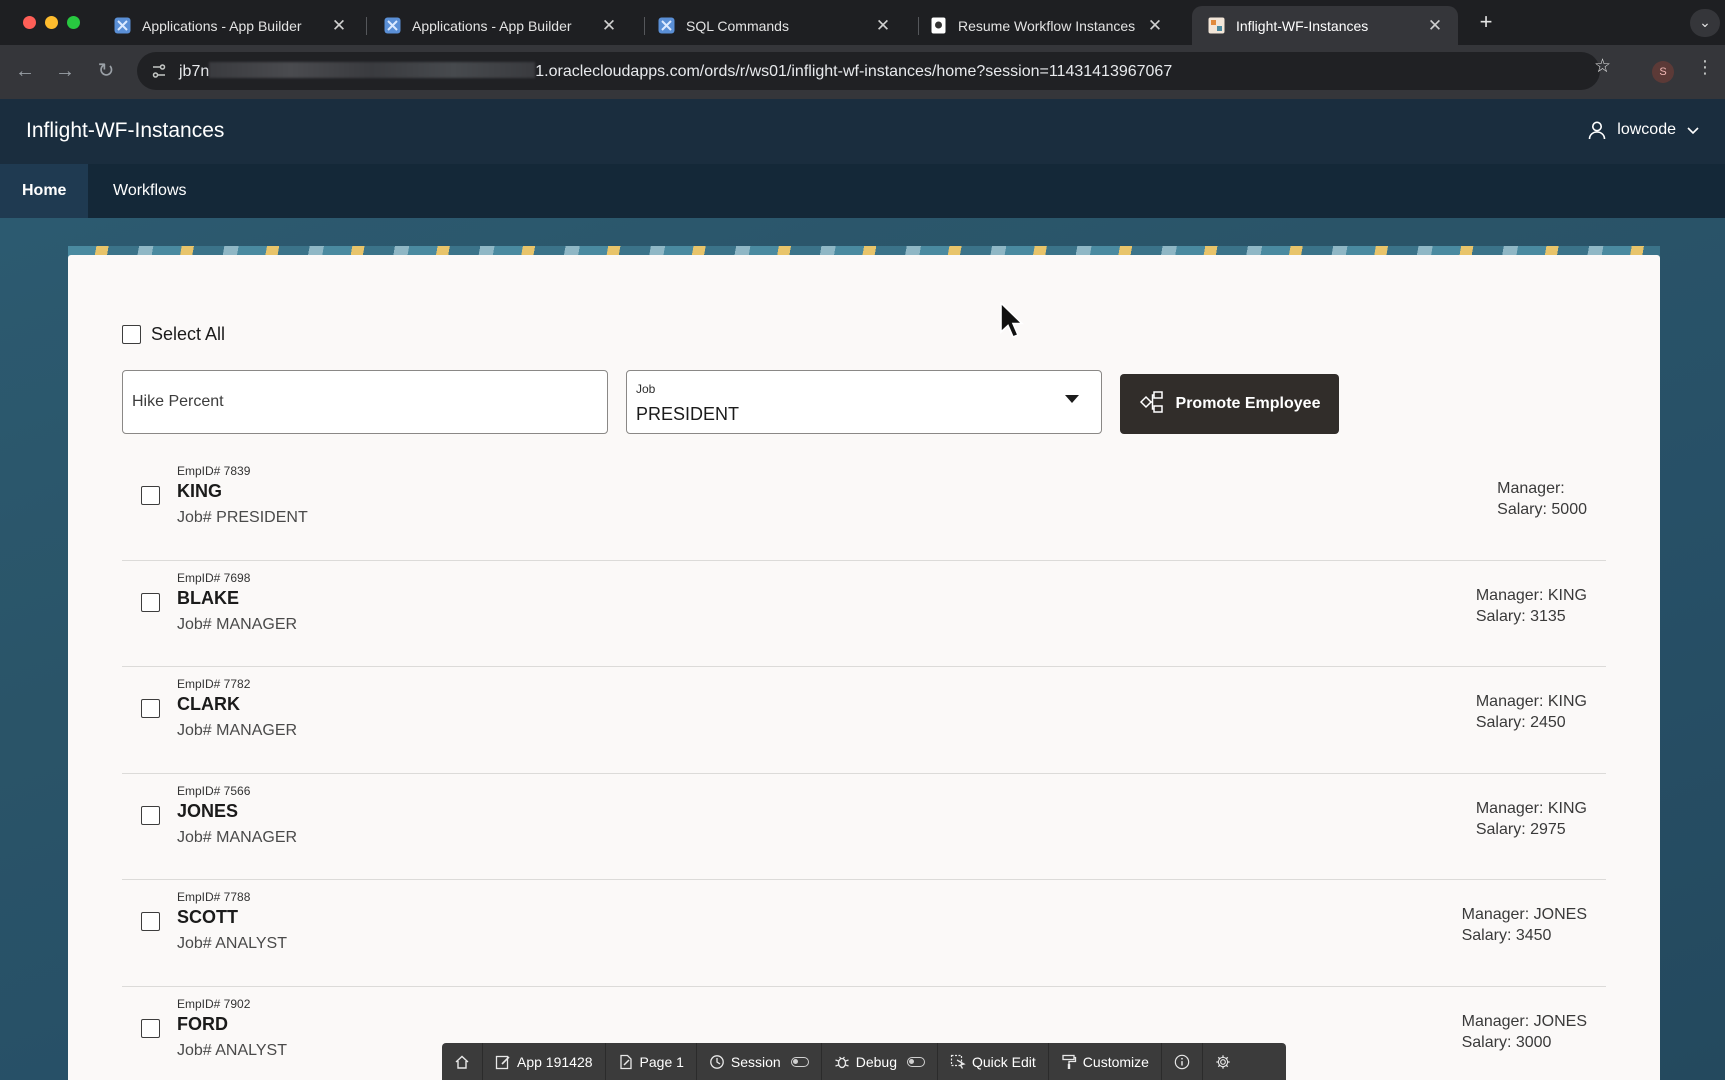  Describe the element at coordinates (555, 1061) in the screenshot. I see `dev-app-label: App 191428` at that location.